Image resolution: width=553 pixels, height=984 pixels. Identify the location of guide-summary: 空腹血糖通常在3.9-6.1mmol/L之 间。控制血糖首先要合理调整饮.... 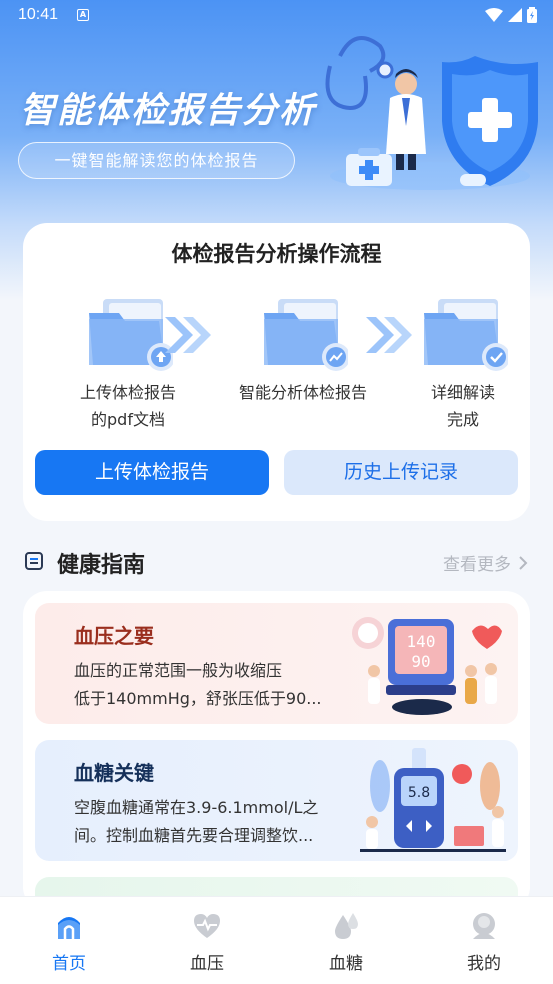
(208, 822).